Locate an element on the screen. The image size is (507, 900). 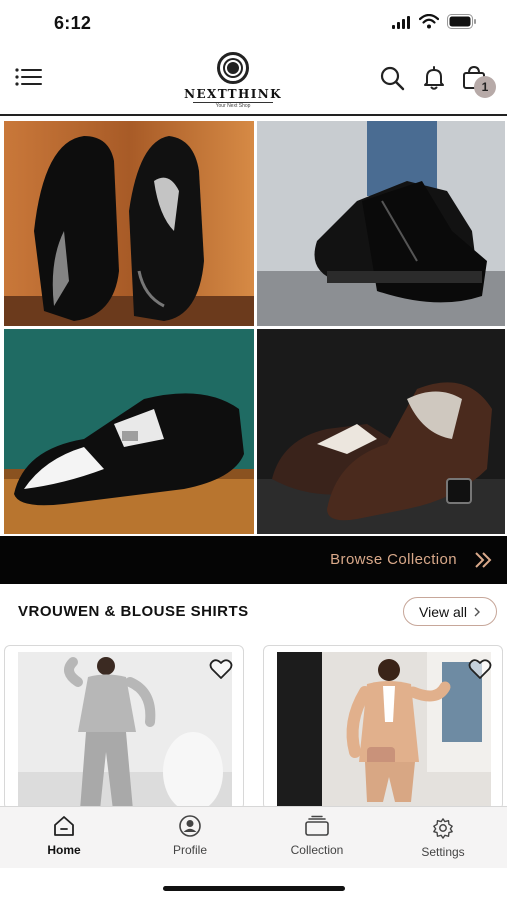
search-button is located at coordinates (392, 78).